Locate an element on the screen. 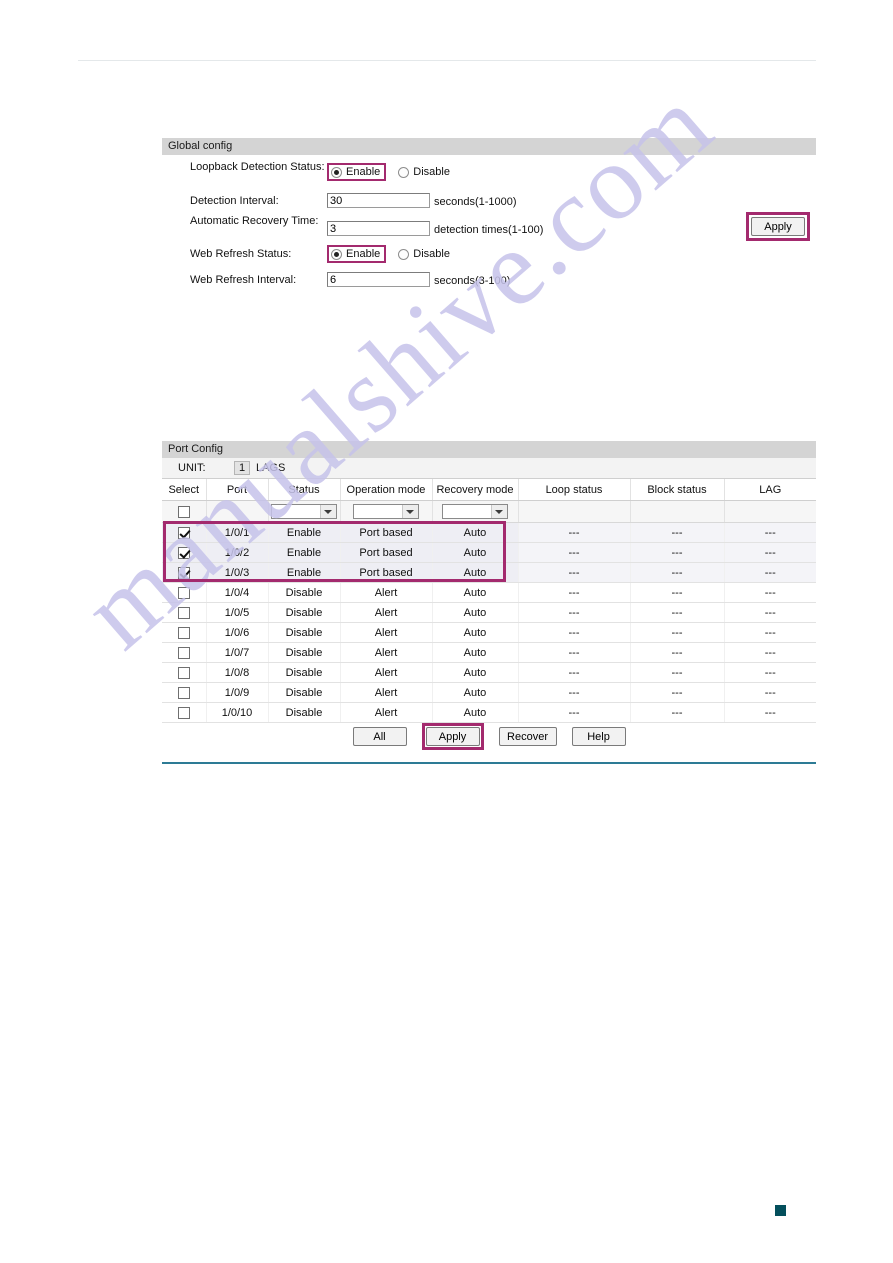 This screenshot has width=893, height=1263. select-all-checkbox is located at coordinates (183, 511).